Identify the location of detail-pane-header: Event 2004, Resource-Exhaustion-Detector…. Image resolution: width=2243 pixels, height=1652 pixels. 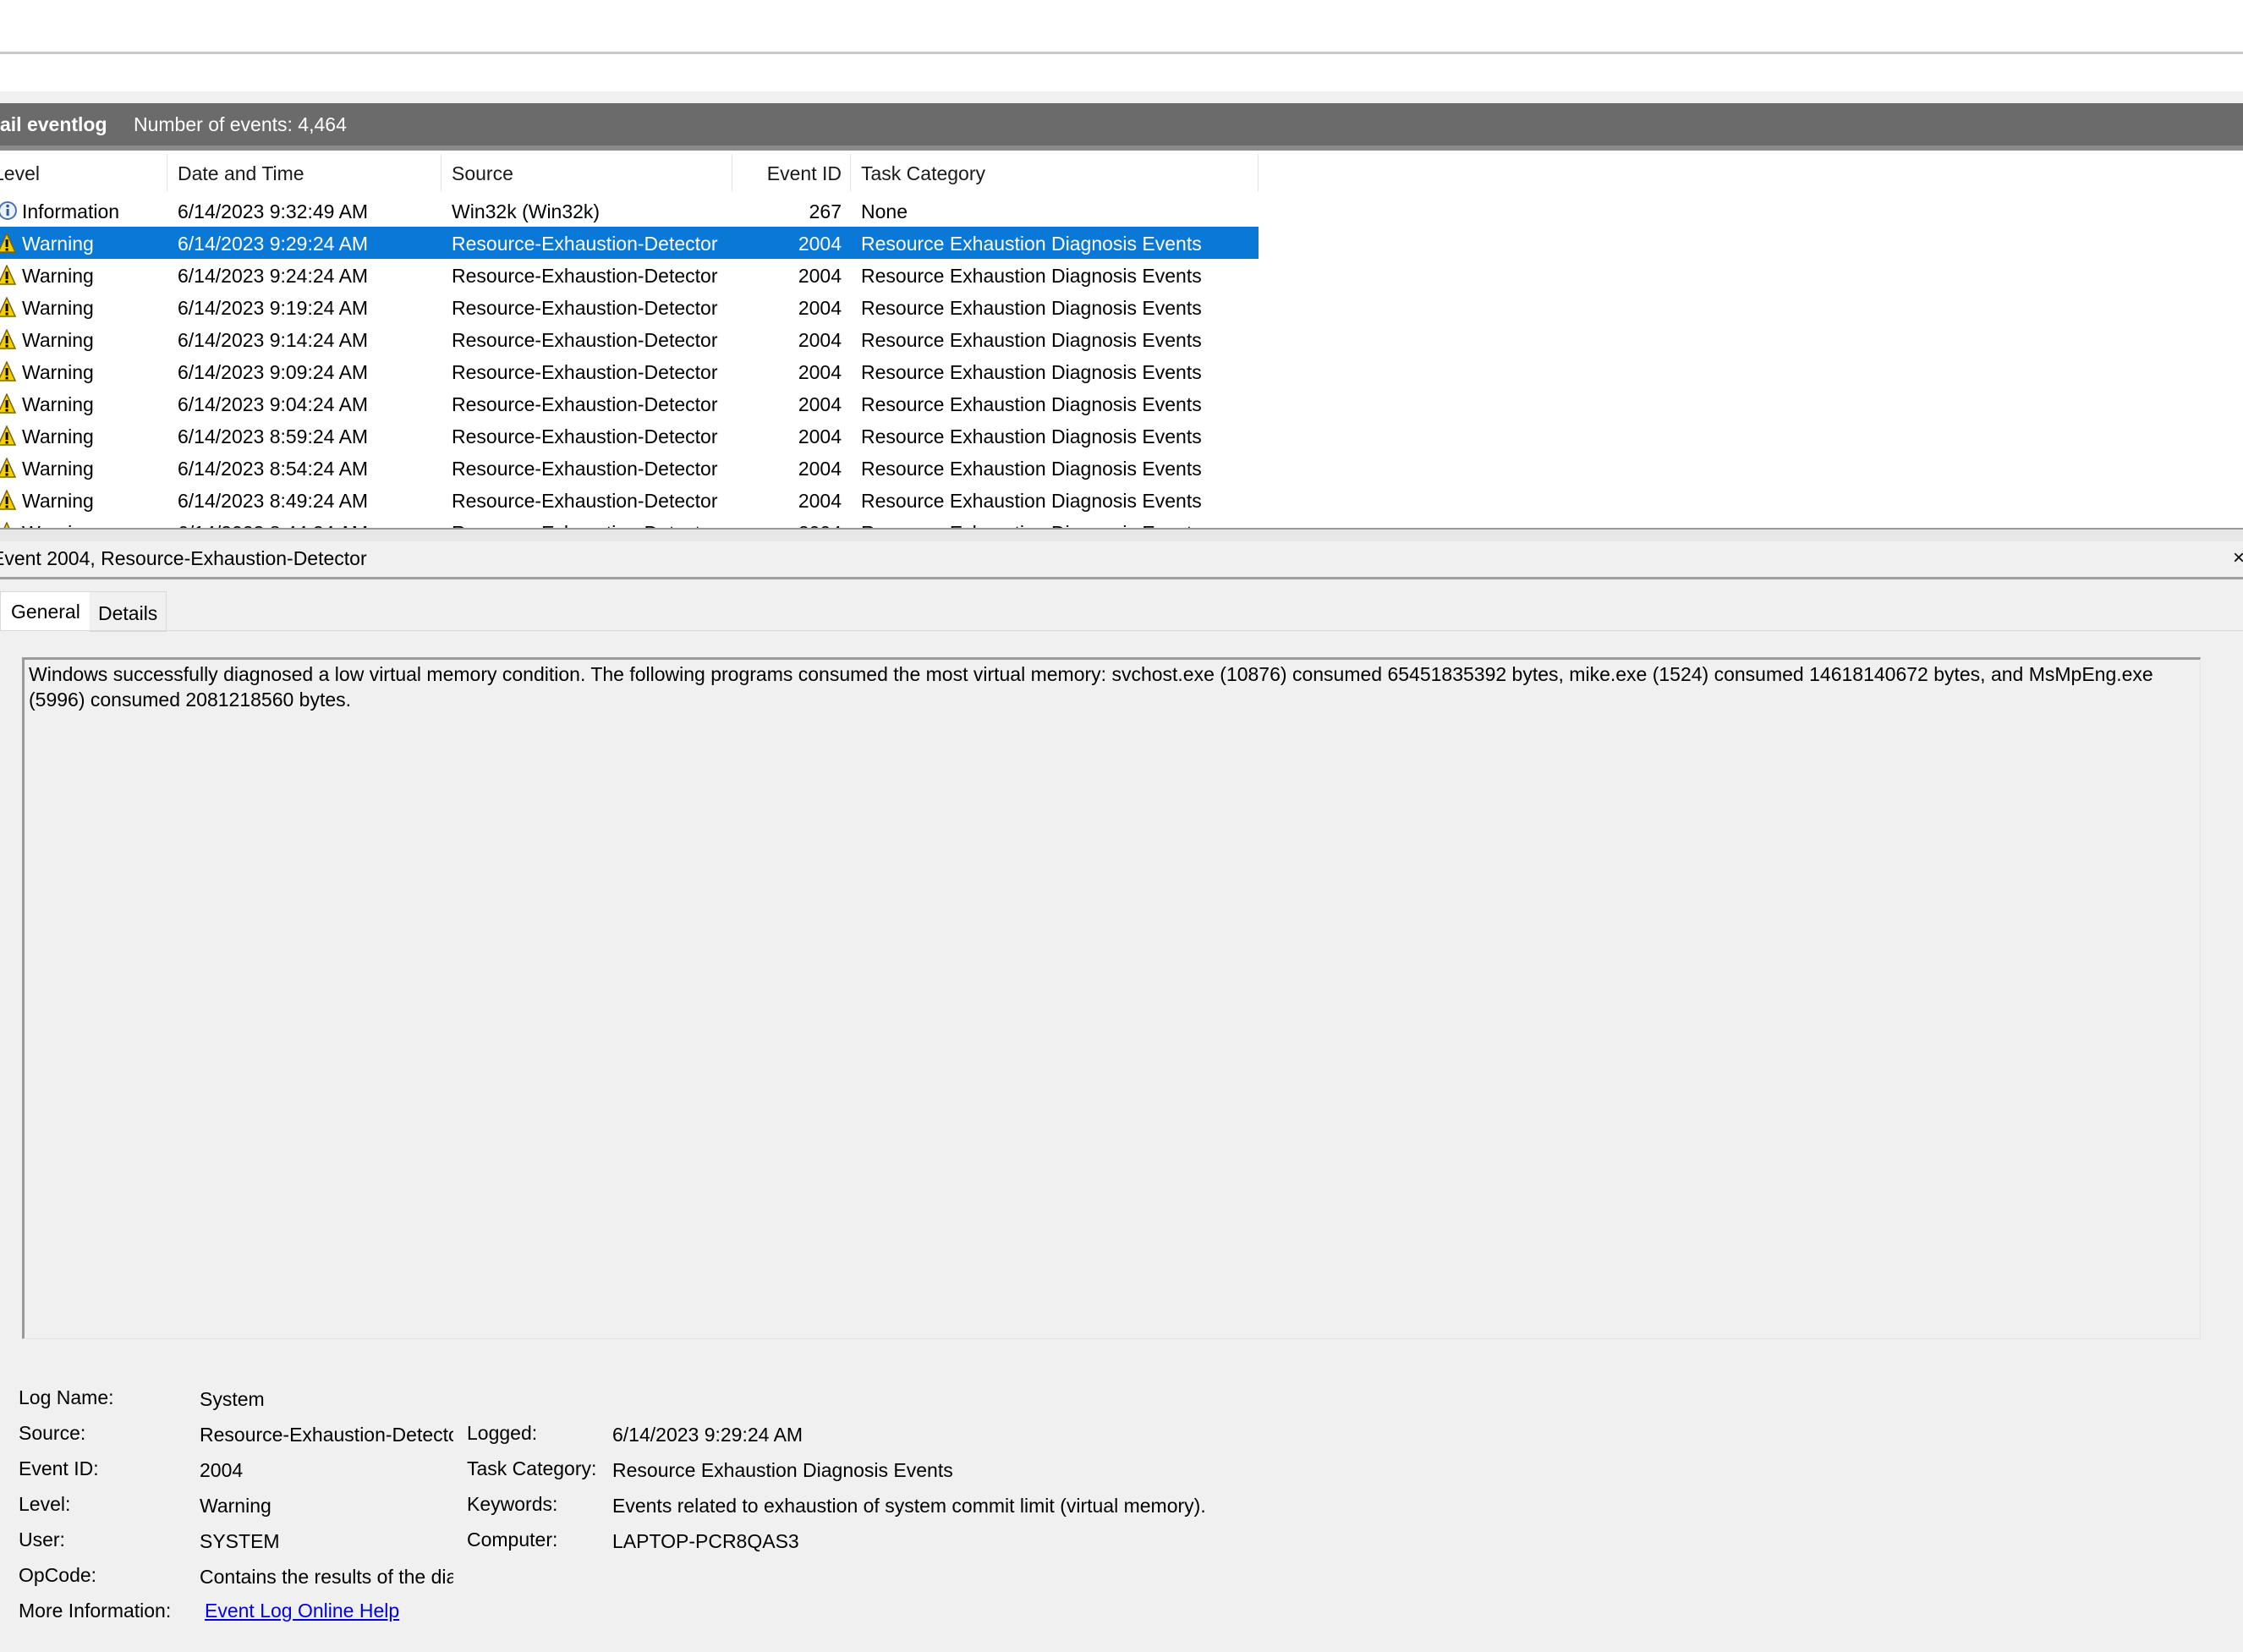
(1121, 559).